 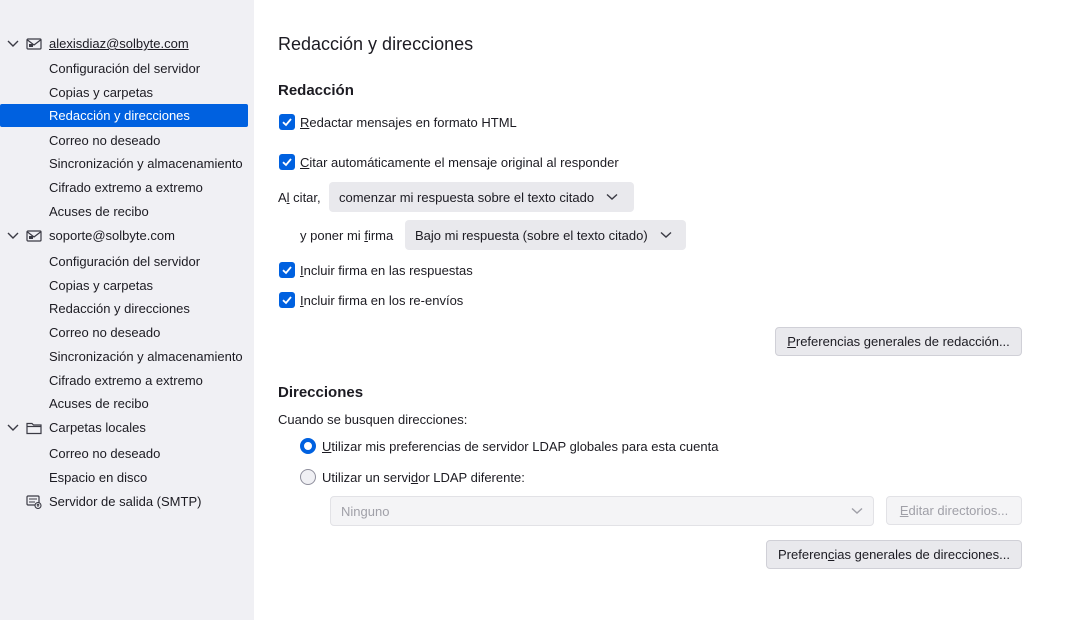 What do you see at coordinates (386, 270) in the screenshot?
I see `signature-reply-label: Incluir firma en las respuestas` at bounding box center [386, 270].